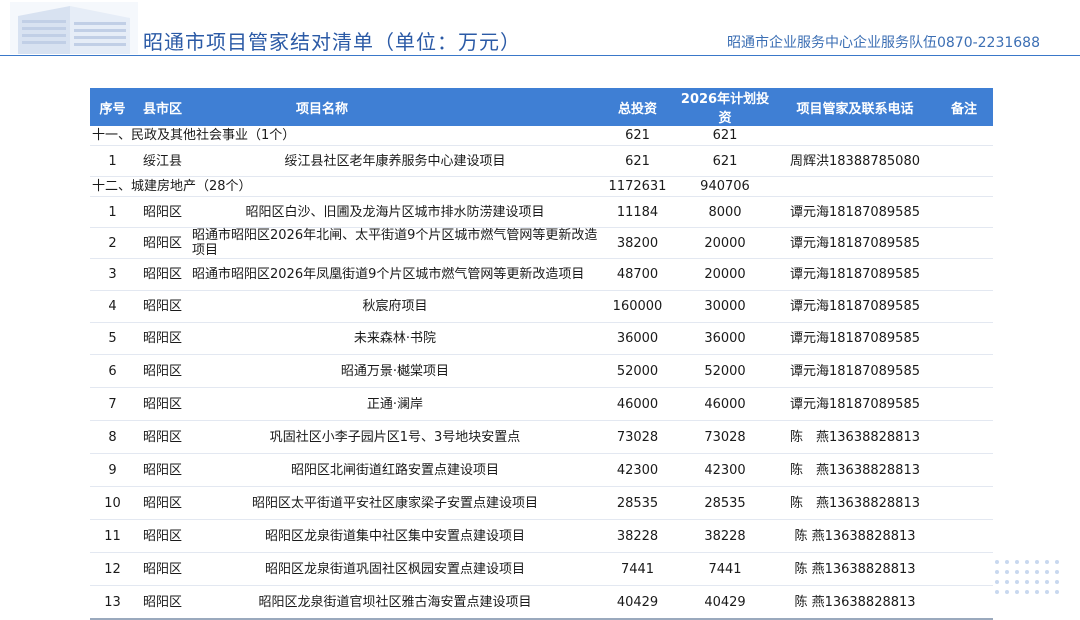 Image resolution: width=1080 pixels, height=620 pixels. I want to click on project-name-cell: 昭阳区太平街道平安社区康家梁子安置点建设项目, so click(395, 503).